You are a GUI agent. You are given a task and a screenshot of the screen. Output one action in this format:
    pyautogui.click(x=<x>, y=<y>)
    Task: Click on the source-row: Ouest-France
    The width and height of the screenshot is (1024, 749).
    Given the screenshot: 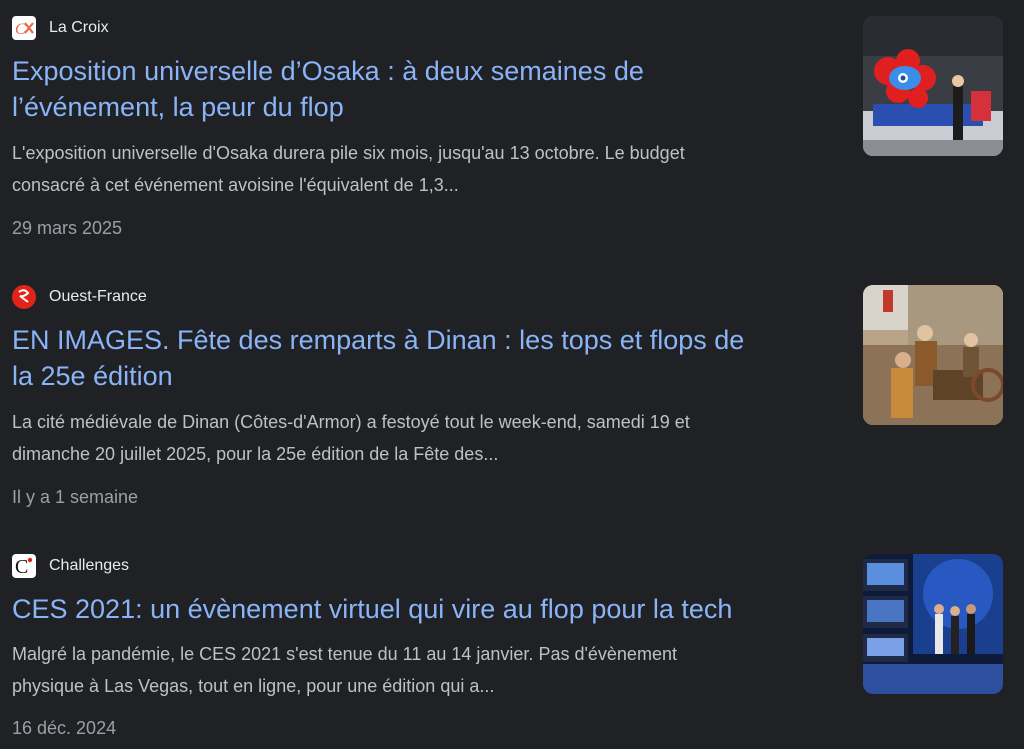 What is the action you would take?
    pyautogui.click(x=79, y=297)
    